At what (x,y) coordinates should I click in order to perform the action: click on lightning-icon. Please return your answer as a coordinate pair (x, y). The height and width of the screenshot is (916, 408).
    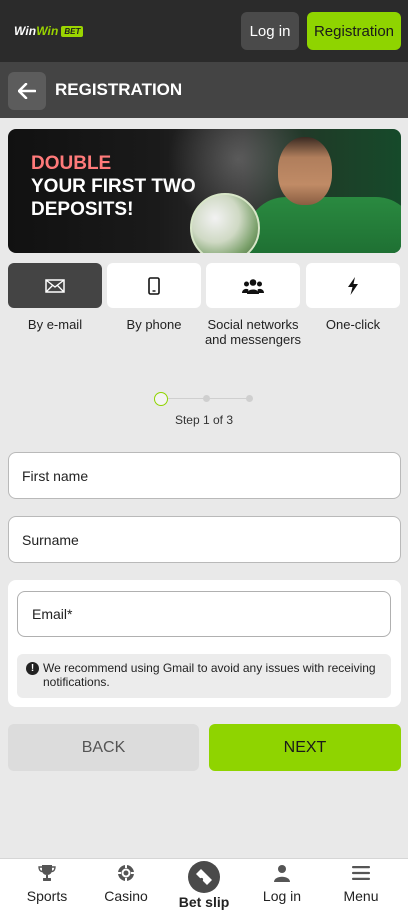
    Looking at the image, I should click on (353, 285).